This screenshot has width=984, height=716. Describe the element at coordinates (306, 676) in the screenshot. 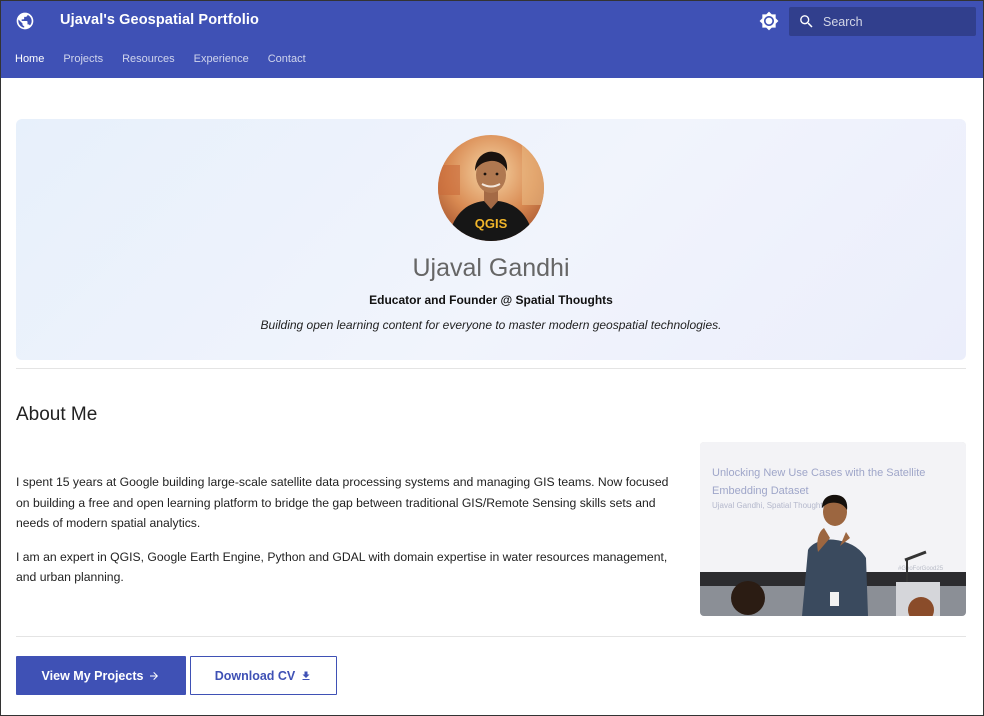

I see `download-icon` at that location.